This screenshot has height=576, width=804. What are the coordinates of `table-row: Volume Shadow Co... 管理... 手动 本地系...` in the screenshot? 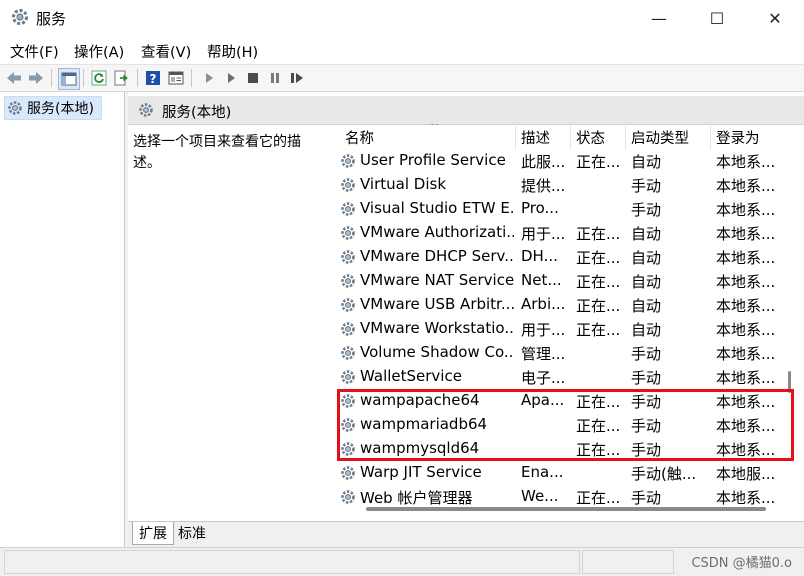 It's located at (565, 353).